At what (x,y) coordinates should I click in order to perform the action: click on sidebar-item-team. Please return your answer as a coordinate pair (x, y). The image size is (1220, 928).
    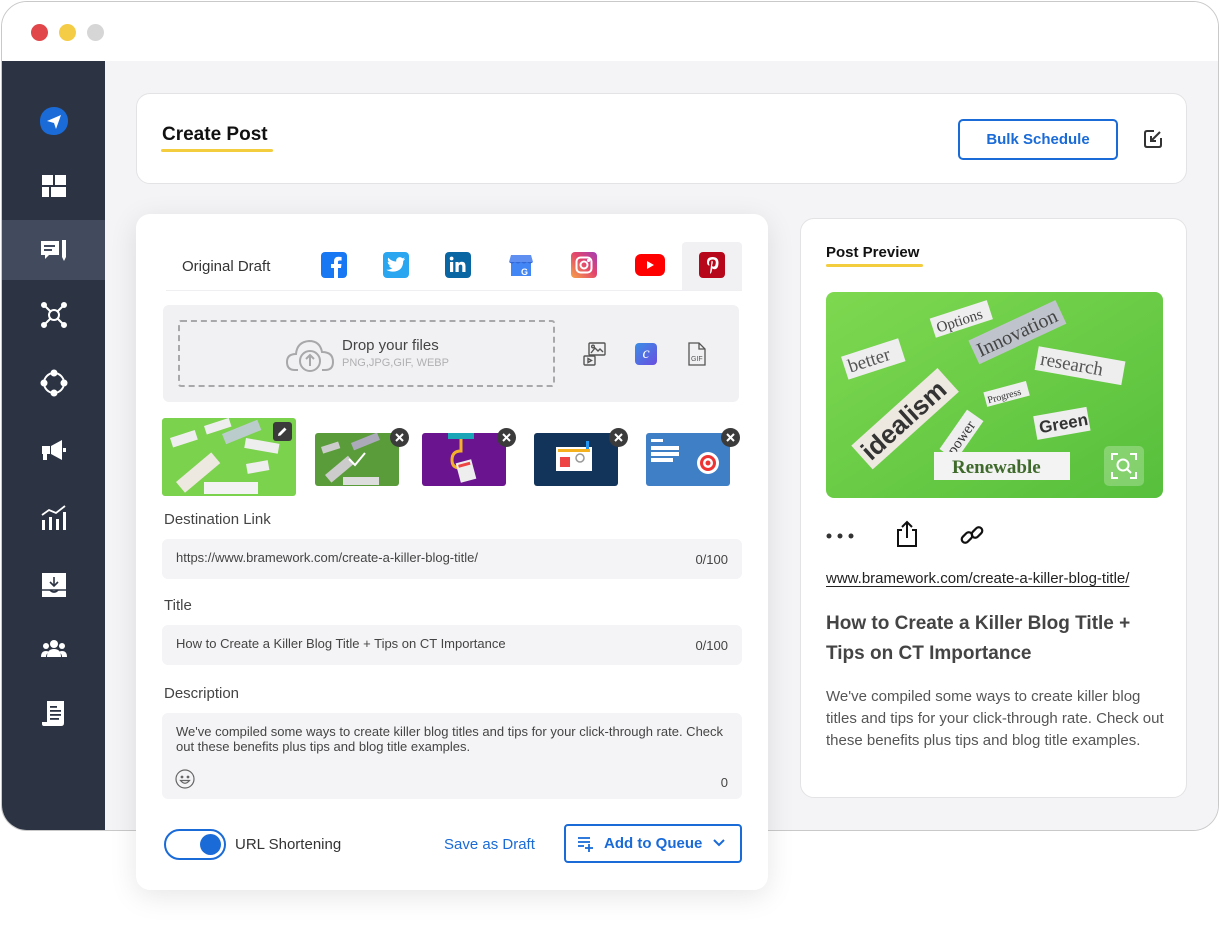
    Looking at the image, I should click on (53, 649).